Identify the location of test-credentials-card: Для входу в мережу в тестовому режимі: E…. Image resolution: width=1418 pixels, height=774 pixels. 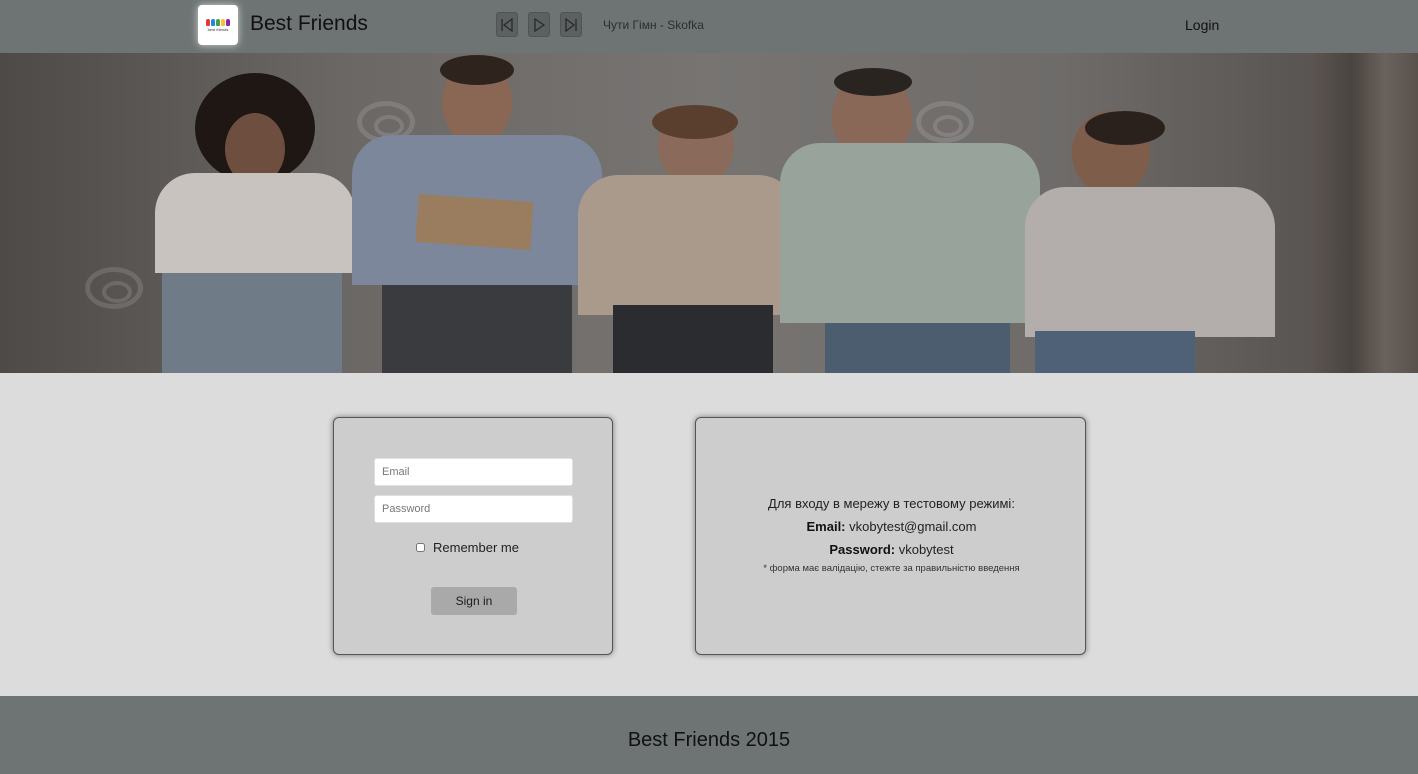
(890, 536).